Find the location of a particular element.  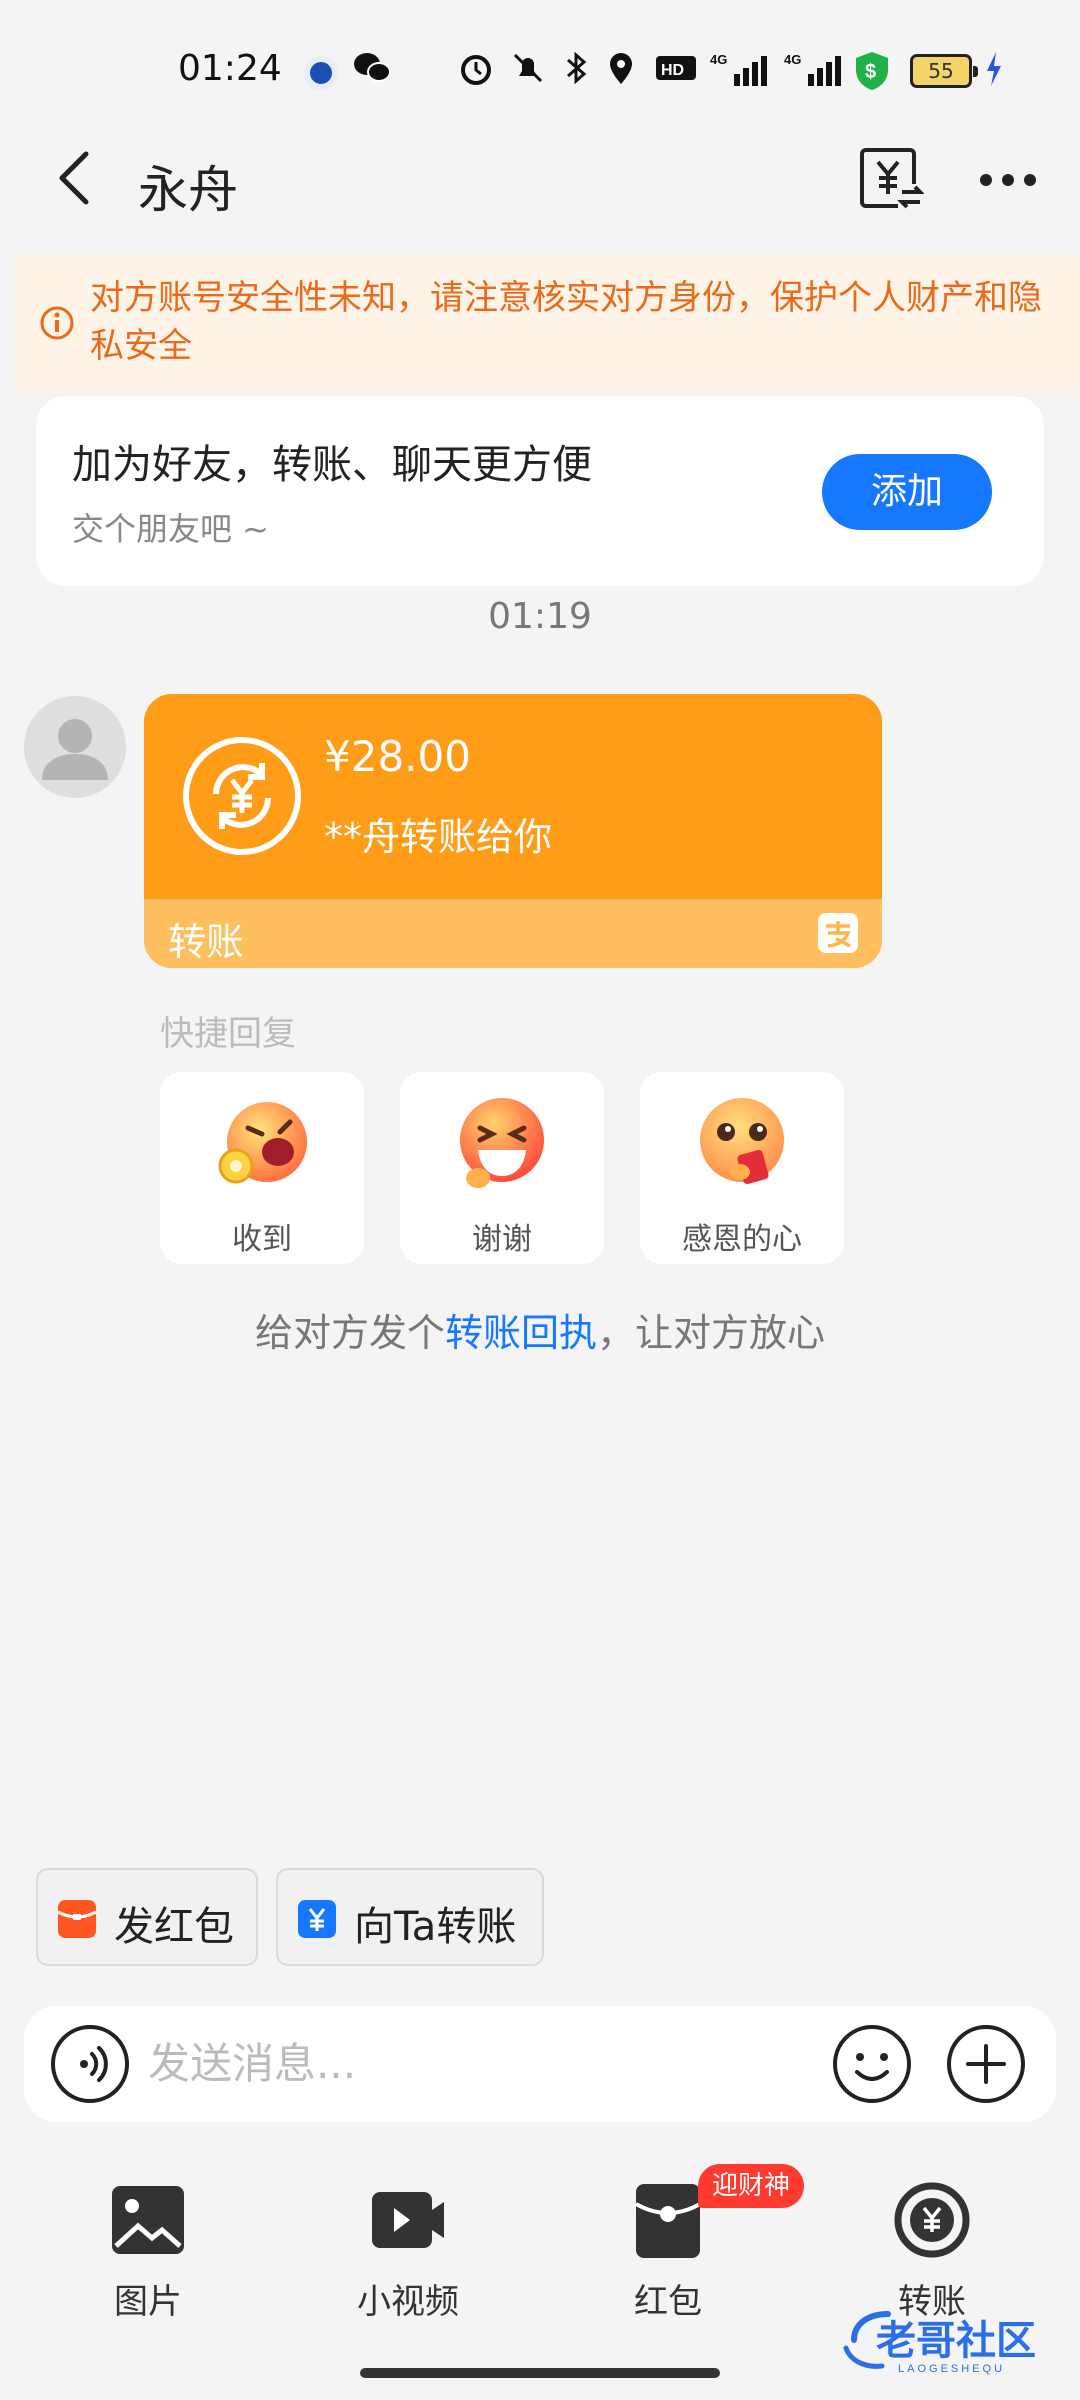

default-avatar-icon is located at coordinates (75, 749).